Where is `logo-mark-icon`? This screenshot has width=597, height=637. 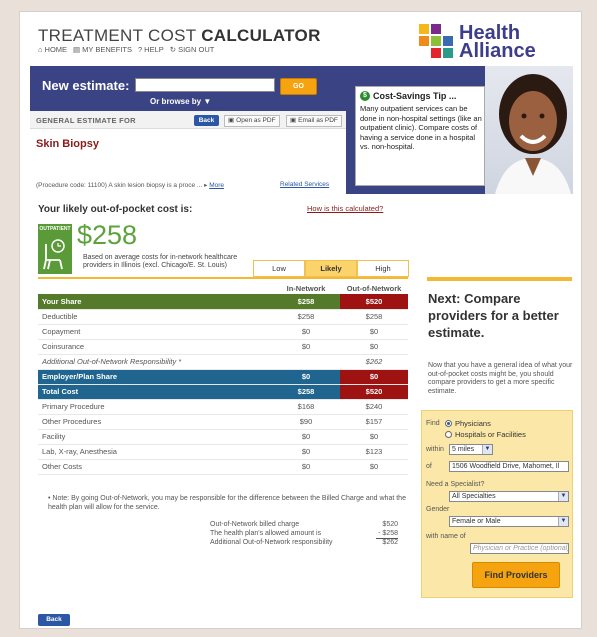
logo-mark-icon is located at coordinates (436, 41).